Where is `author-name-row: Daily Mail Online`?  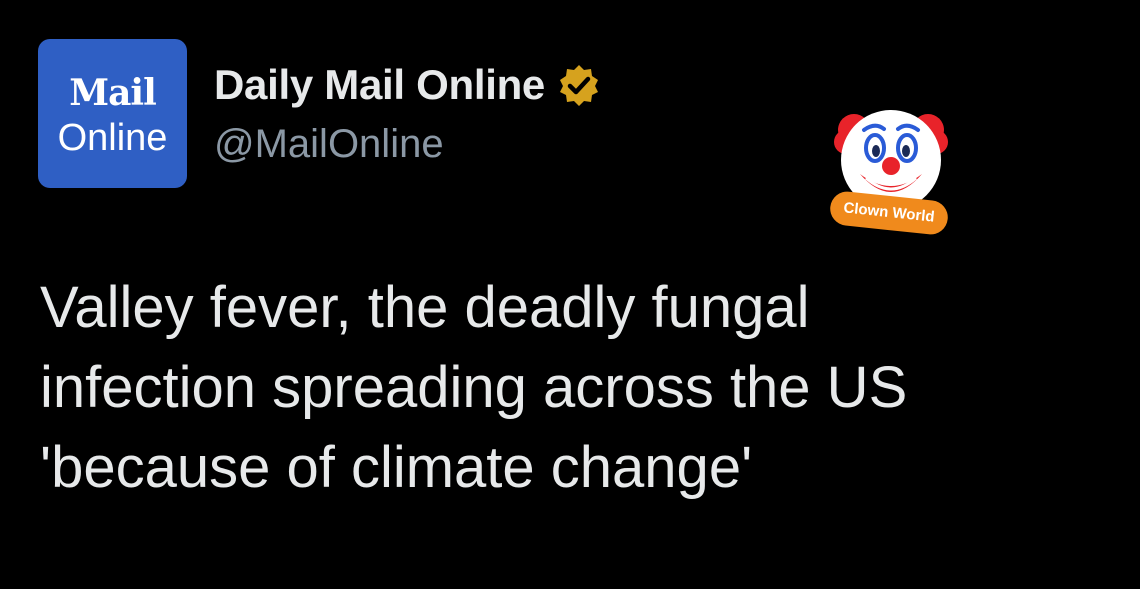 author-name-row: Daily Mail Online is located at coordinates (407, 85).